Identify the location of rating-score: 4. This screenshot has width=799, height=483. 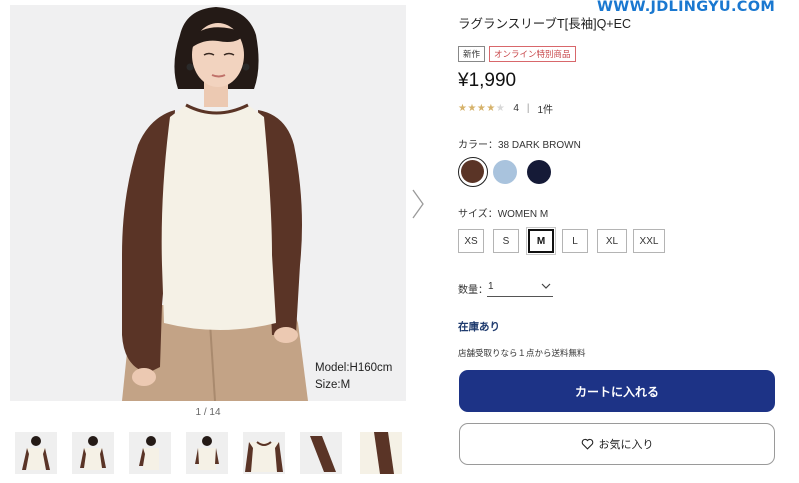
(516, 108).